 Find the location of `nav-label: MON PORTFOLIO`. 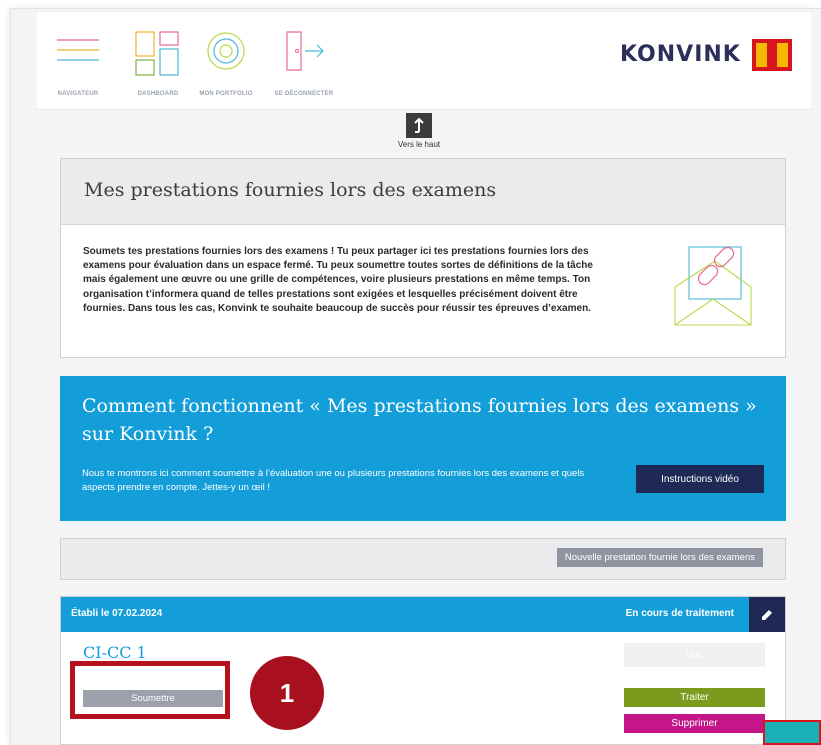

nav-label: MON PORTFOLIO is located at coordinates (226, 94).